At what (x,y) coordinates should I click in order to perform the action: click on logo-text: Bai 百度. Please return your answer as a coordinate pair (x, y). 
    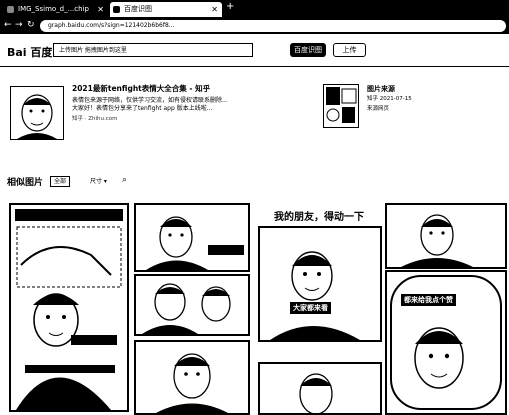
    Looking at the image, I should click on (30, 52).